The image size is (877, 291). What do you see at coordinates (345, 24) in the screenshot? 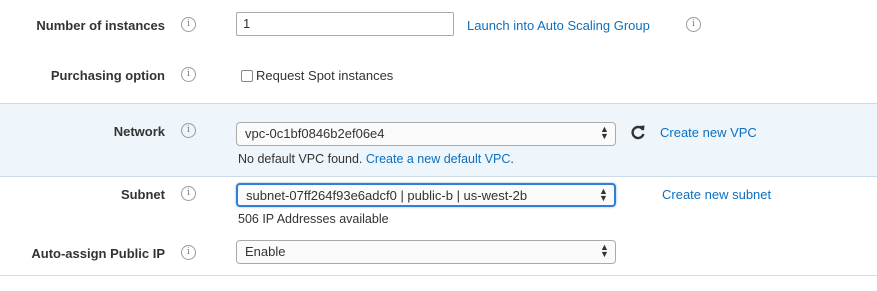
I see `instances-input: 1` at bounding box center [345, 24].